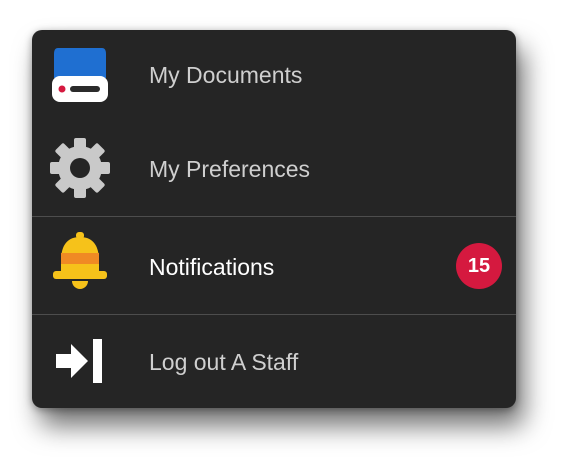 This screenshot has width=580, height=474. Describe the element at coordinates (479, 266) in the screenshot. I see `notification-count-badge: 15` at that location.